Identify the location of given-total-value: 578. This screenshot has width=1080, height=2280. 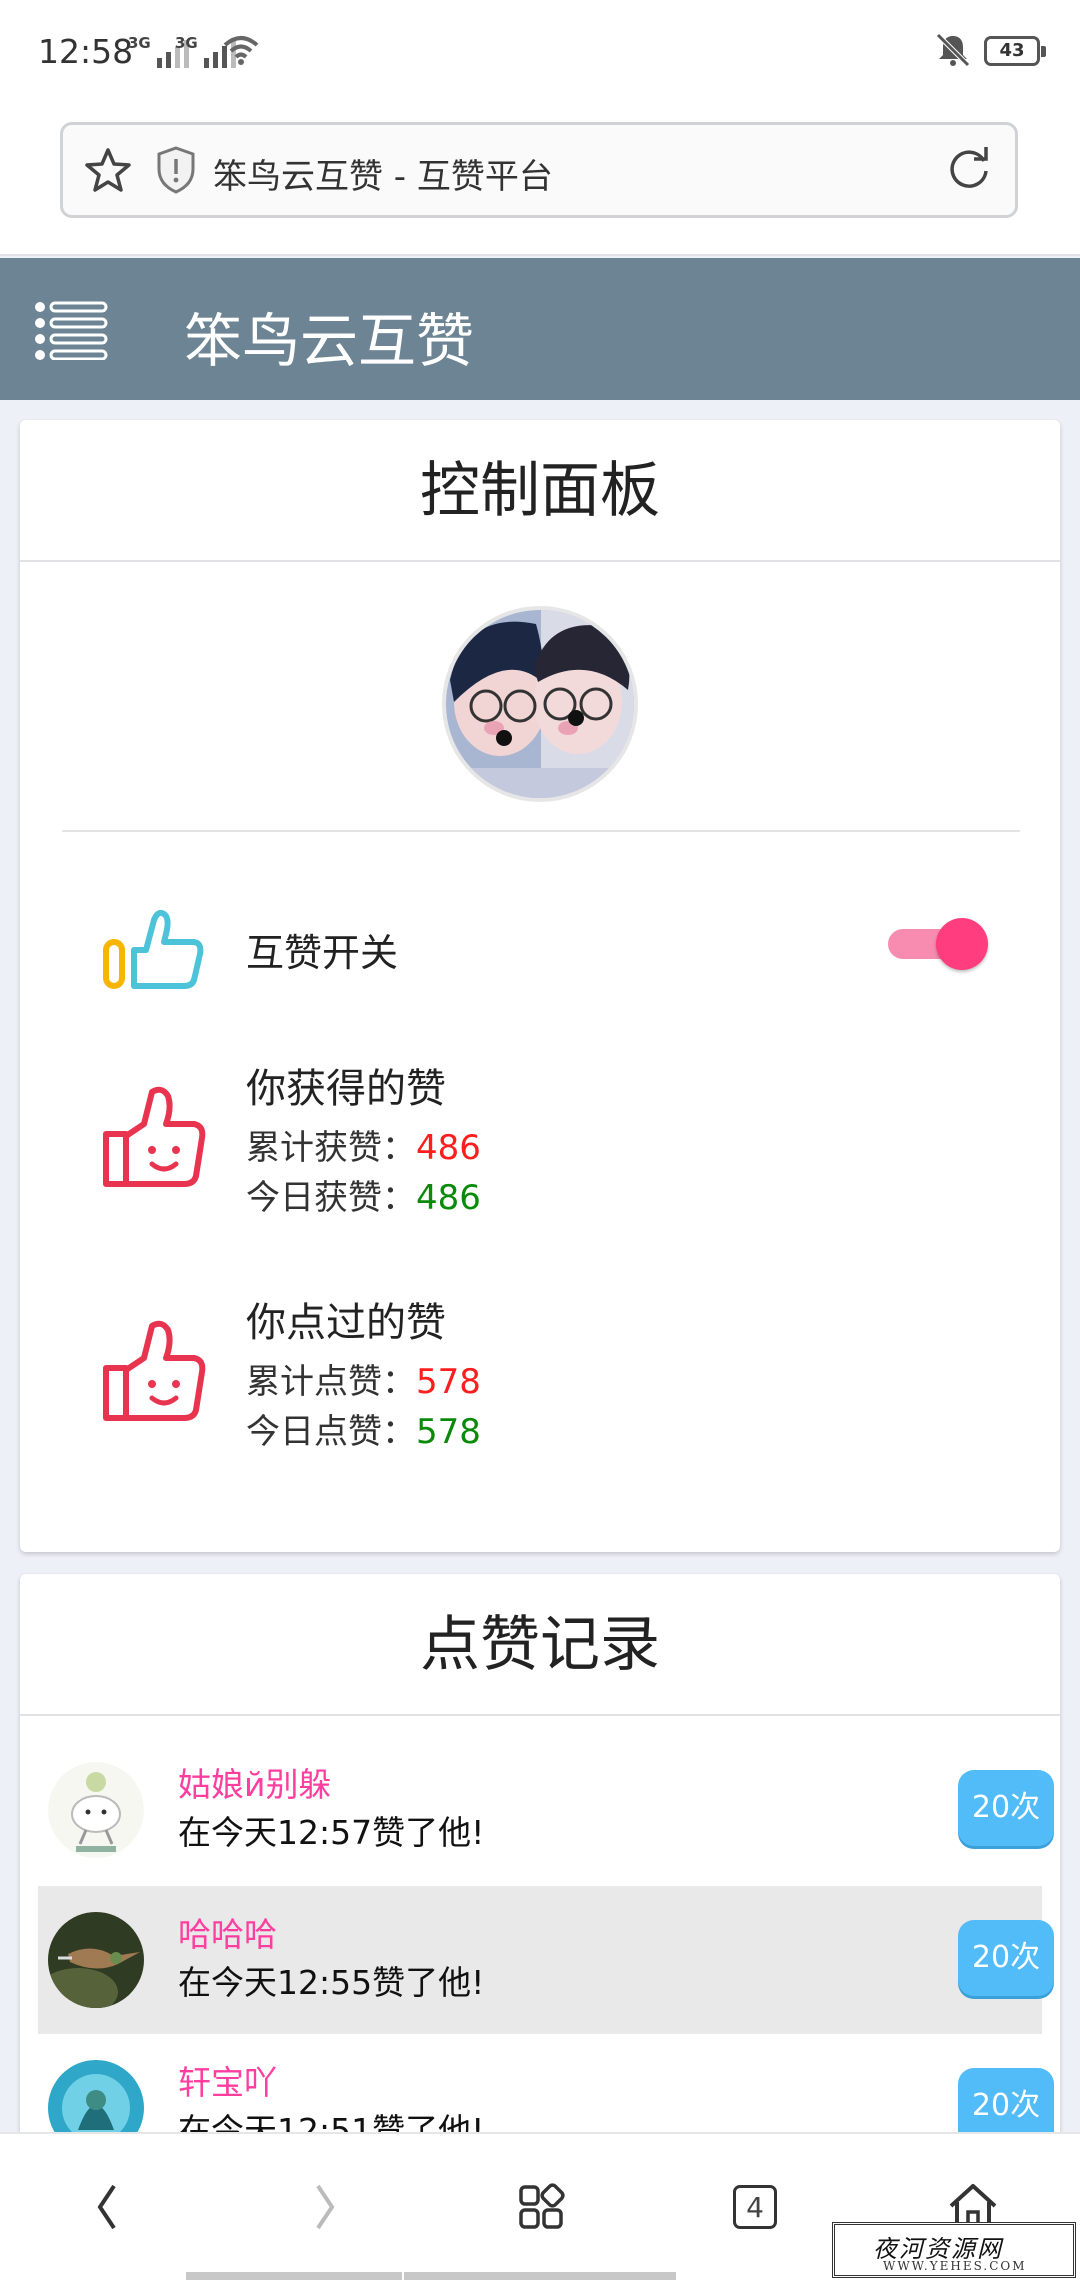
(448, 1382).